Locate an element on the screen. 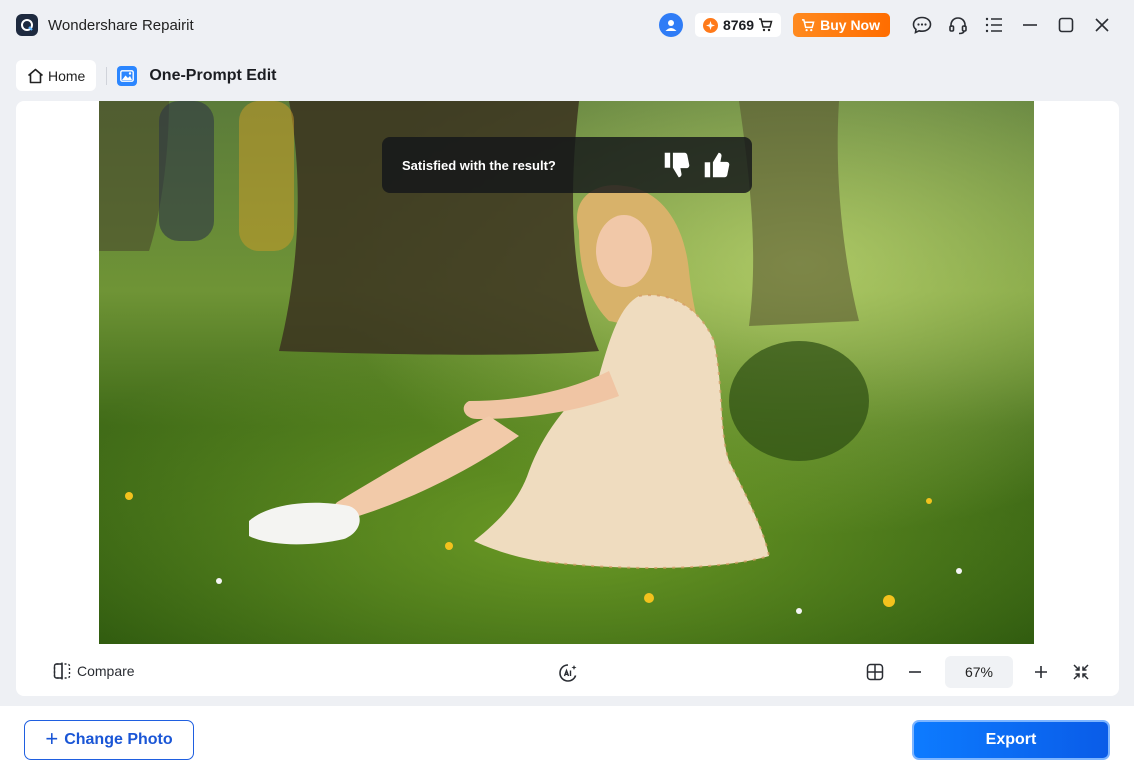 The image size is (1134, 776). tool-title-label: One-Prompt Edit is located at coordinates (213, 75).